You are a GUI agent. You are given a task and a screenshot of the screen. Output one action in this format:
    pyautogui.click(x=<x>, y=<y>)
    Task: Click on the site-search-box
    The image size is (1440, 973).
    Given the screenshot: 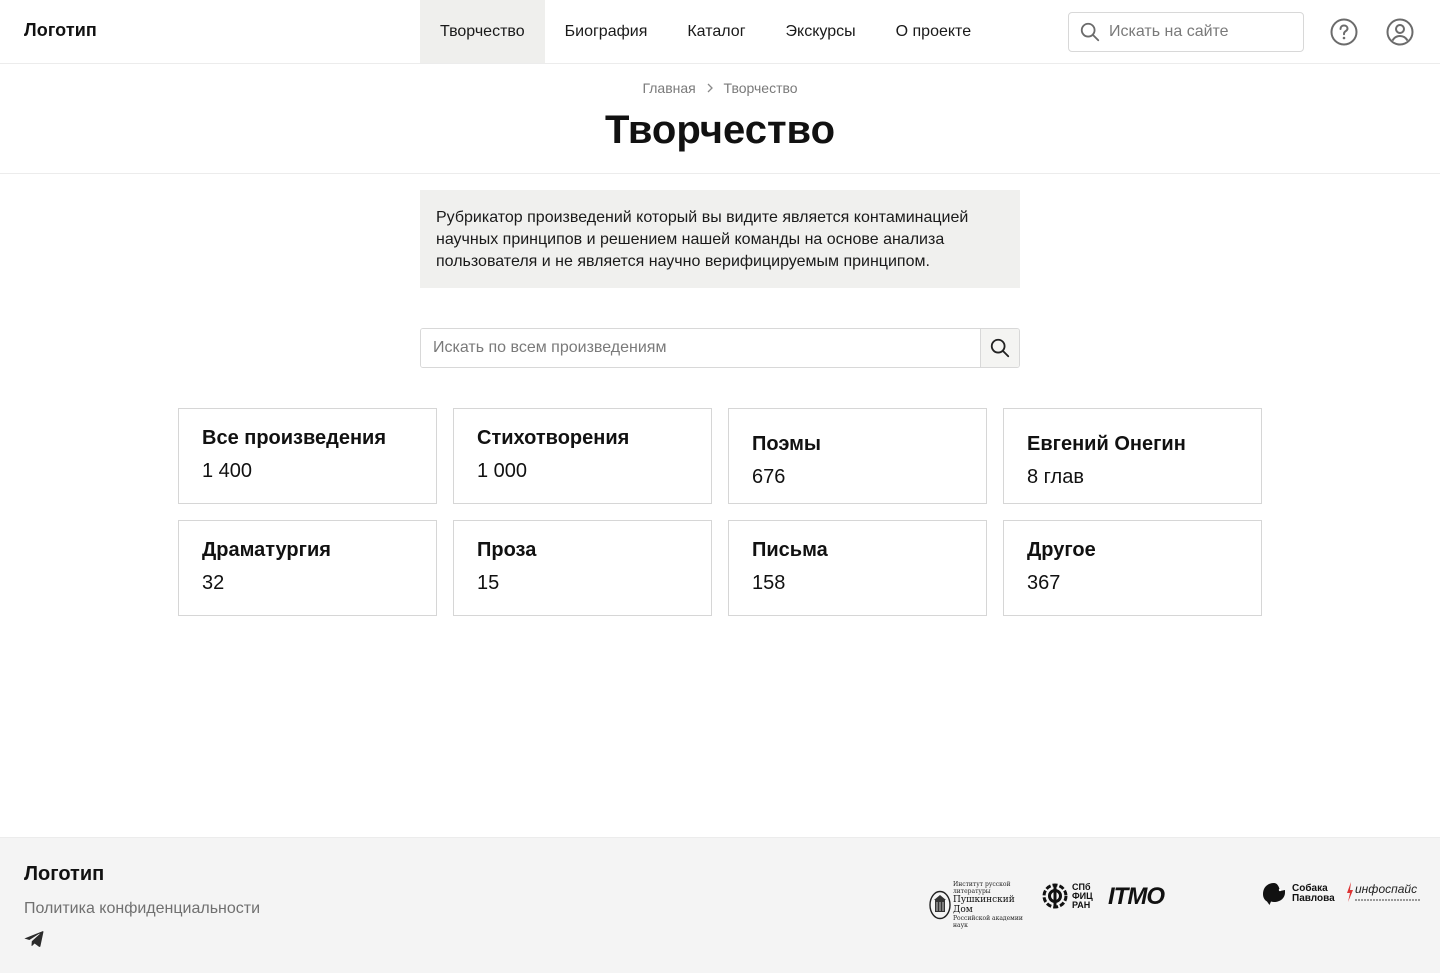 What is the action you would take?
    pyautogui.click(x=1186, y=32)
    